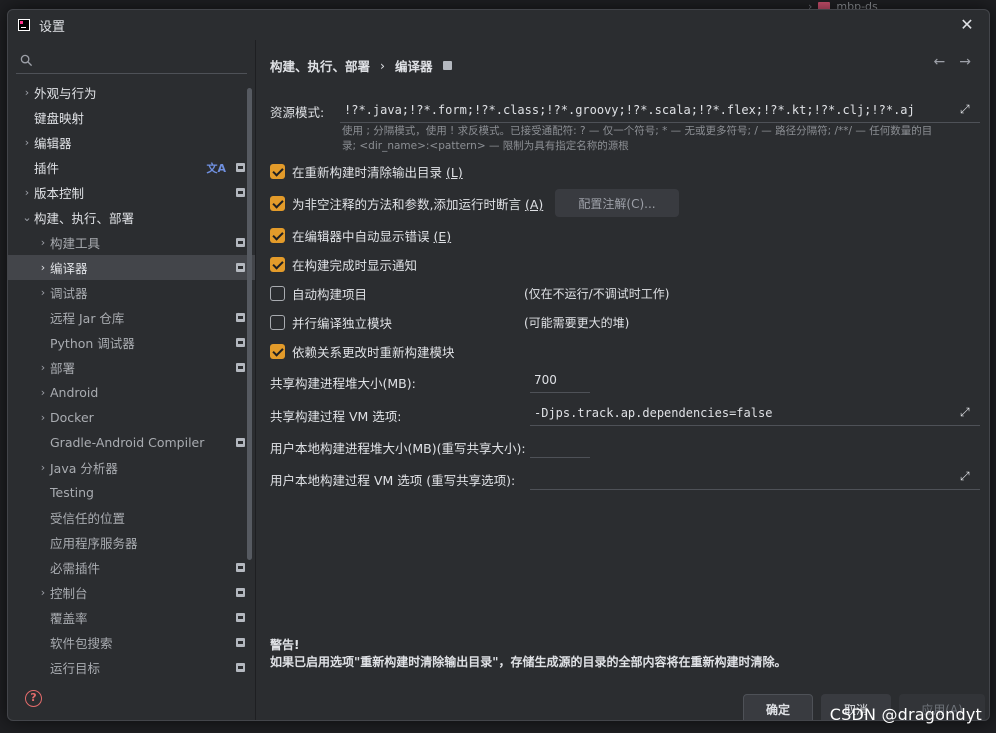 The image size is (996, 733). I want to click on parallel-compile-checkbox, so click(277, 322).